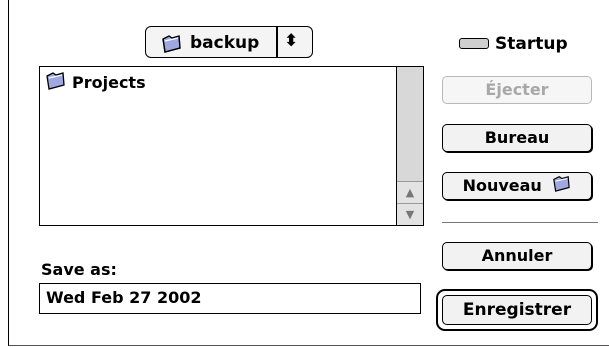 This screenshot has height=347, width=609. Describe the element at coordinates (502, 185) in the screenshot. I see `new-folder-label: Nouveau` at that location.